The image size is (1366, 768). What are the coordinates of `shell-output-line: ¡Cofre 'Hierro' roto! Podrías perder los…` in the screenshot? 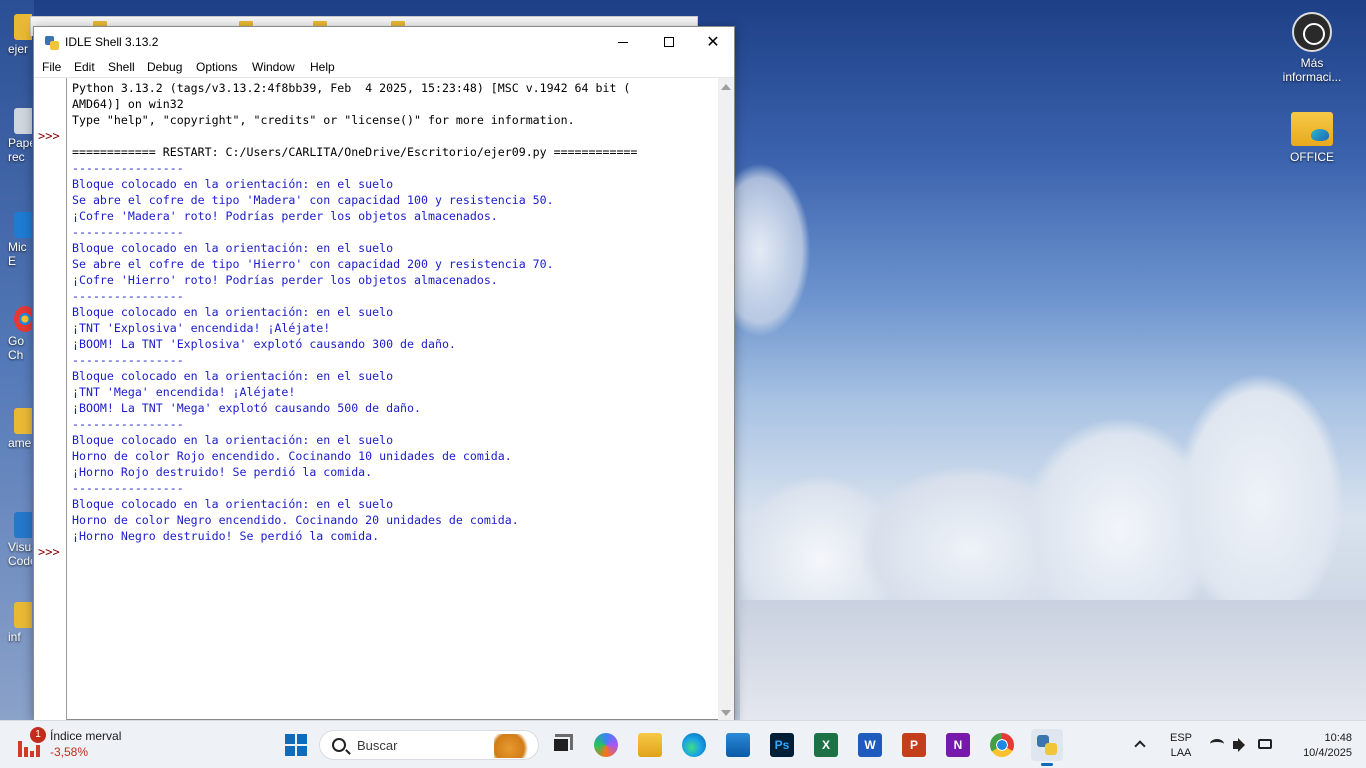 It's located at (285, 280).